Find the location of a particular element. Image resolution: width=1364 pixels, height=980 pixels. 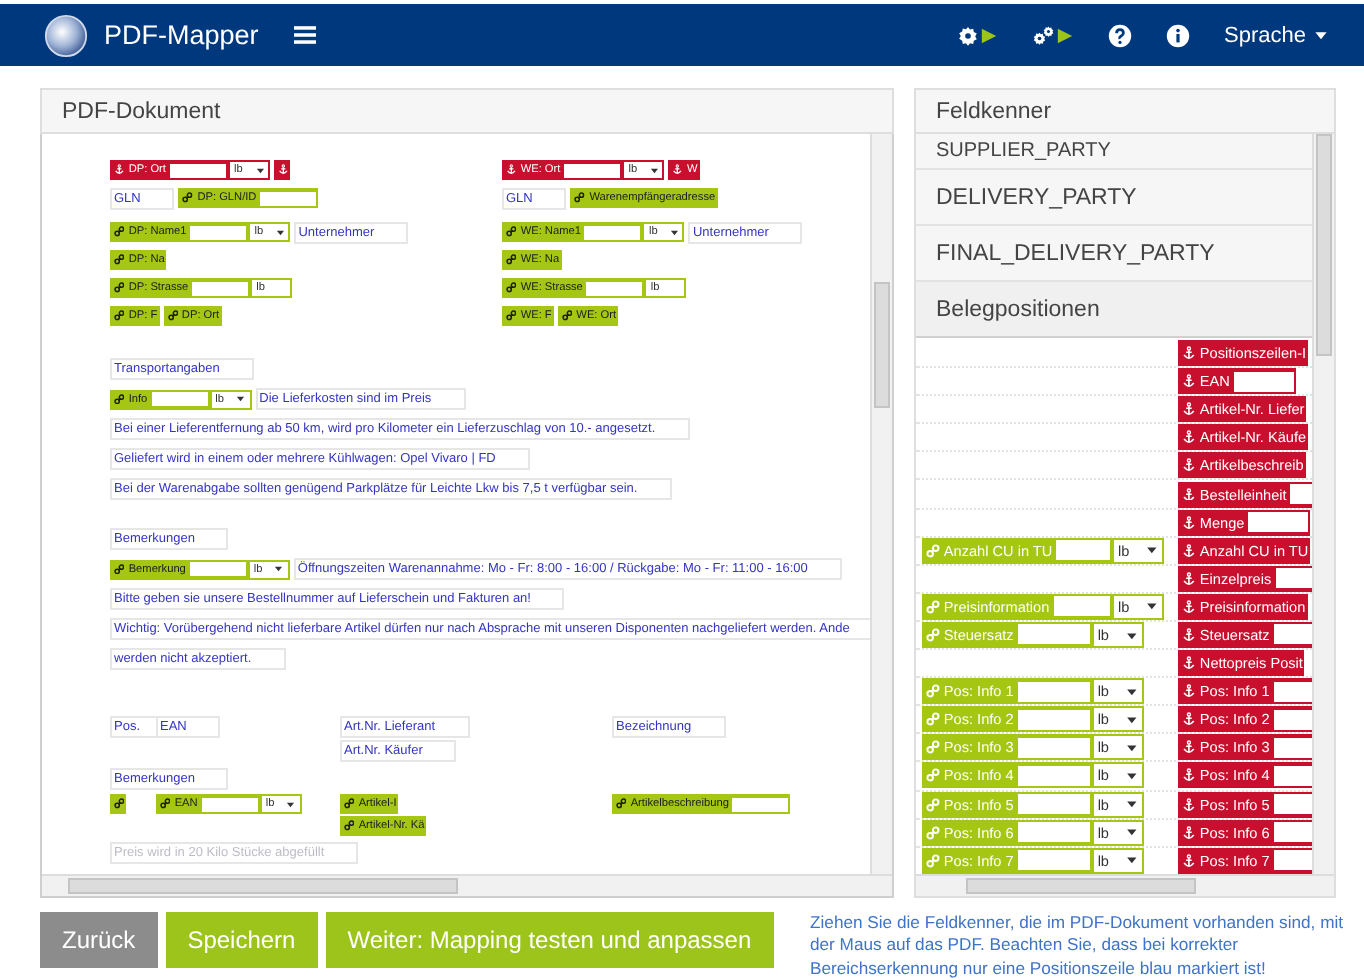

accordion-header: DELIVERY_PARTY is located at coordinates (1114, 198).